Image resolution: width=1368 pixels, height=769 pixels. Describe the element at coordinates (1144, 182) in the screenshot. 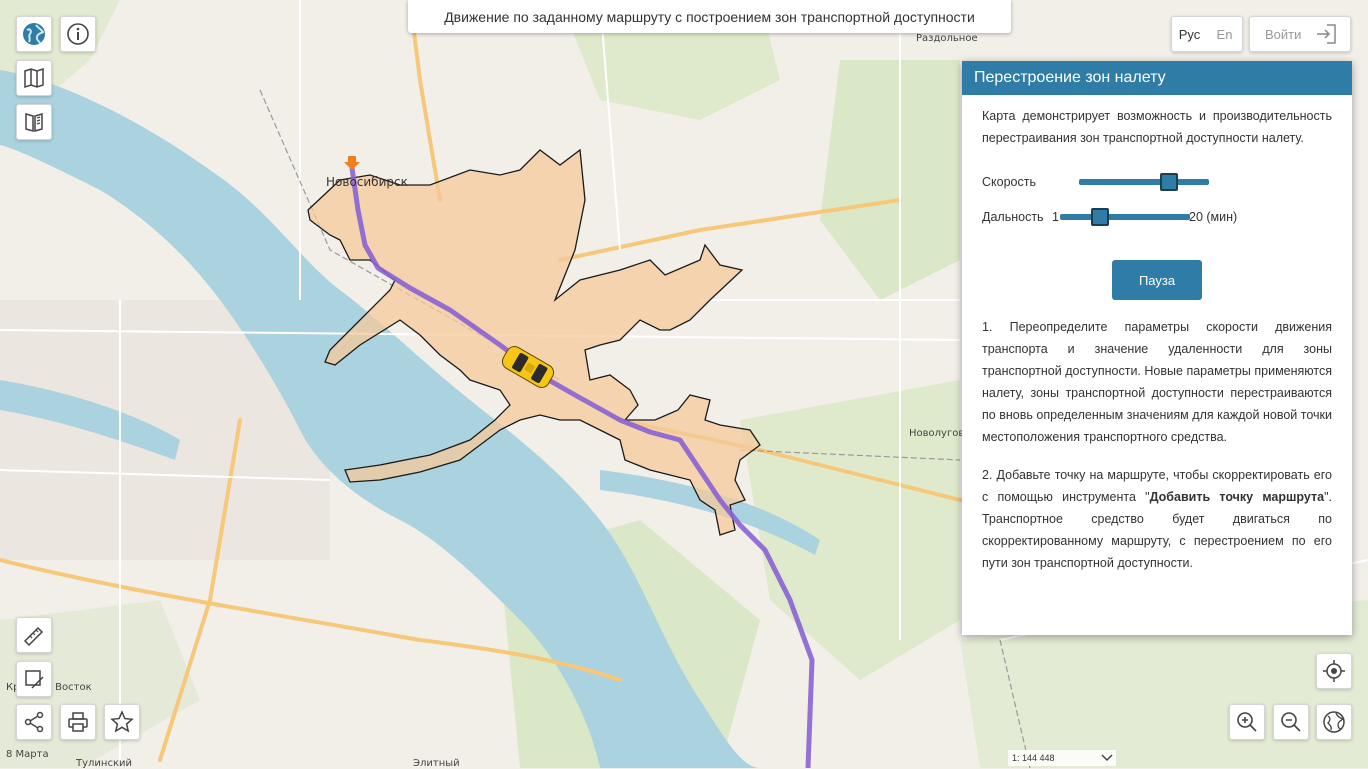

I see `speed-slider` at that location.